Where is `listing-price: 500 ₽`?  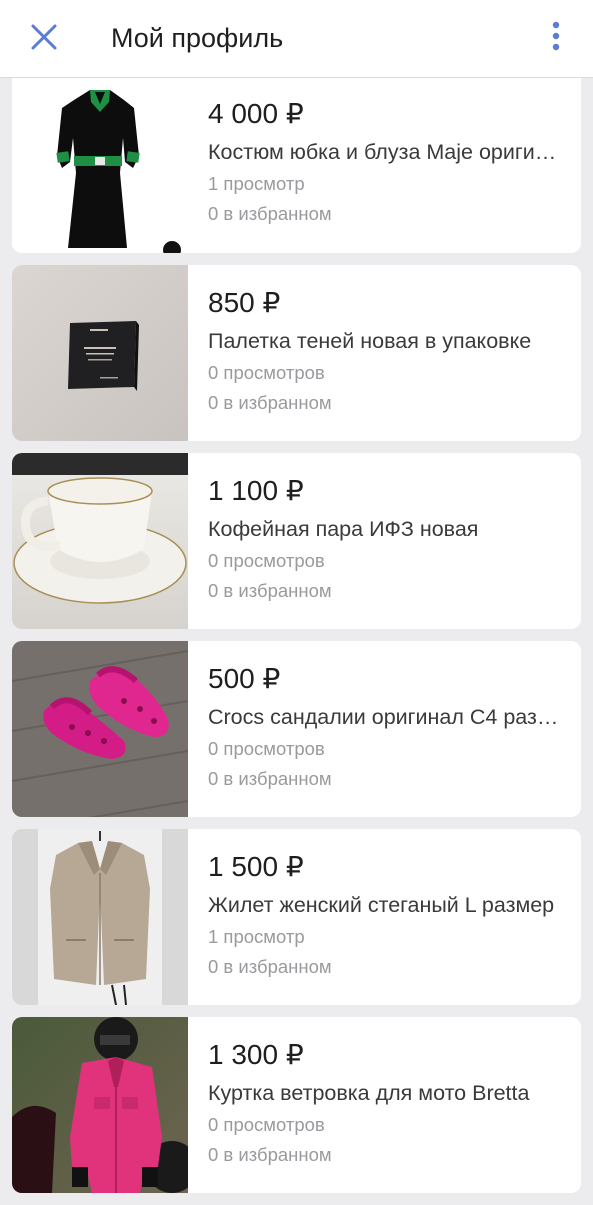
listing-price: 500 ₽ is located at coordinates (244, 678).